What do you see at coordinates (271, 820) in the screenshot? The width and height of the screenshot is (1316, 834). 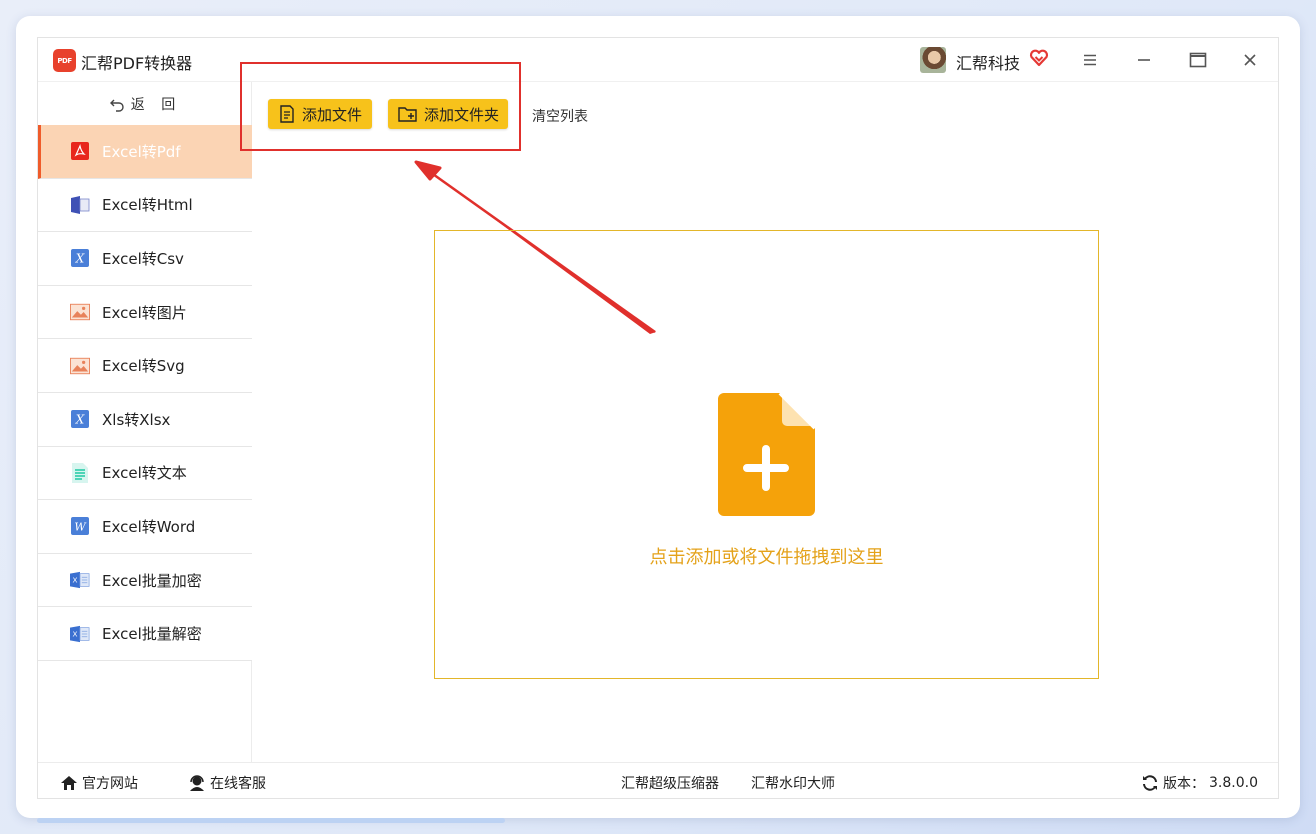 I see `horizontal-scrollbar` at bounding box center [271, 820].